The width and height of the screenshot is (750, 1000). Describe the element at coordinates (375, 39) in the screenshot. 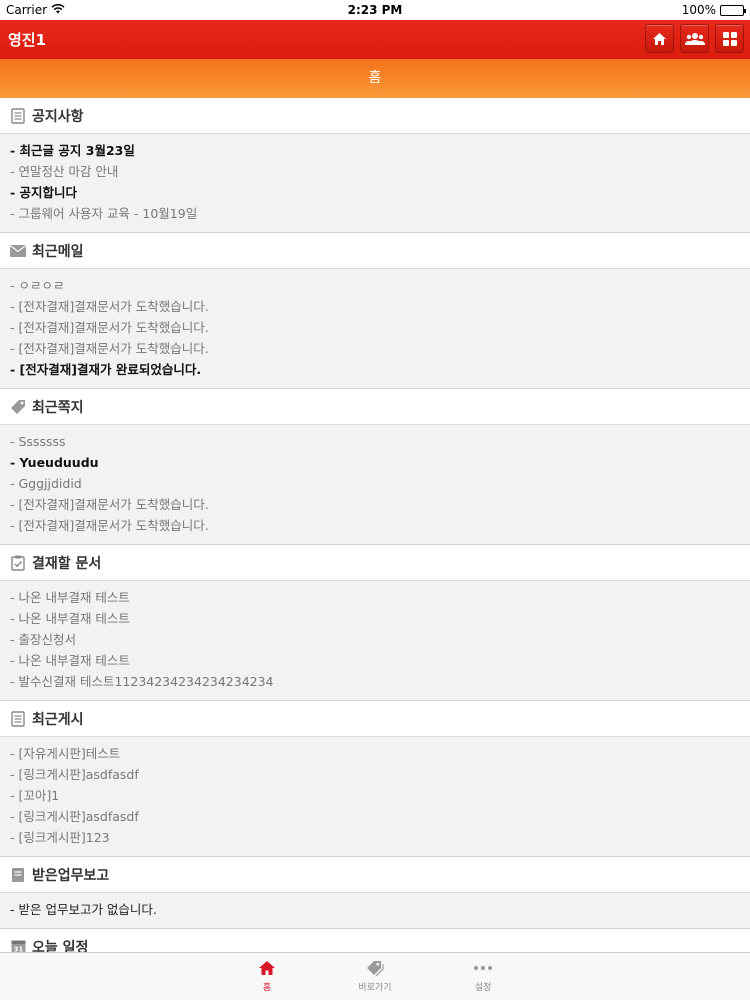

I see `app-header: 영진1` at that location.